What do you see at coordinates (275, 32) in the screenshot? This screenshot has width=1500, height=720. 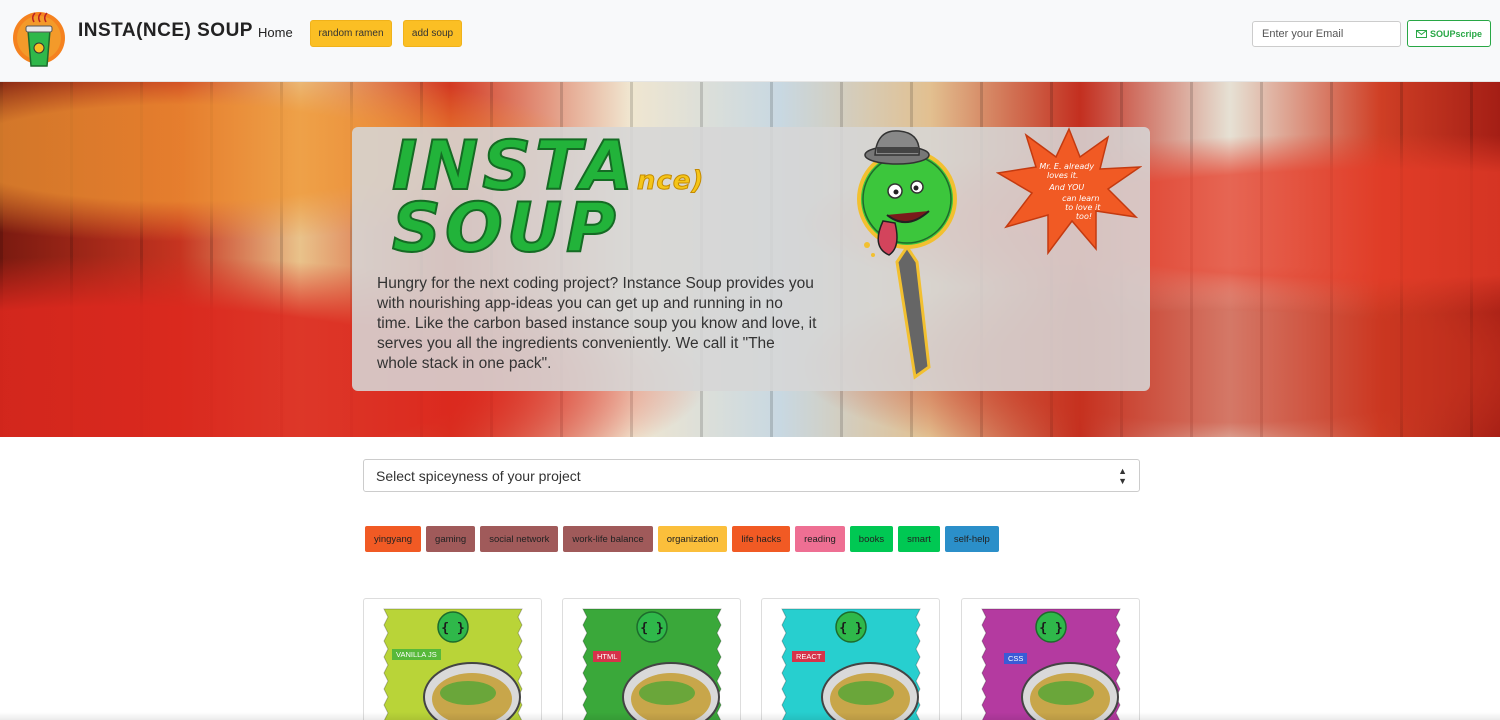 I see `nav-home-link: Home` at bounding box center [275, 32].